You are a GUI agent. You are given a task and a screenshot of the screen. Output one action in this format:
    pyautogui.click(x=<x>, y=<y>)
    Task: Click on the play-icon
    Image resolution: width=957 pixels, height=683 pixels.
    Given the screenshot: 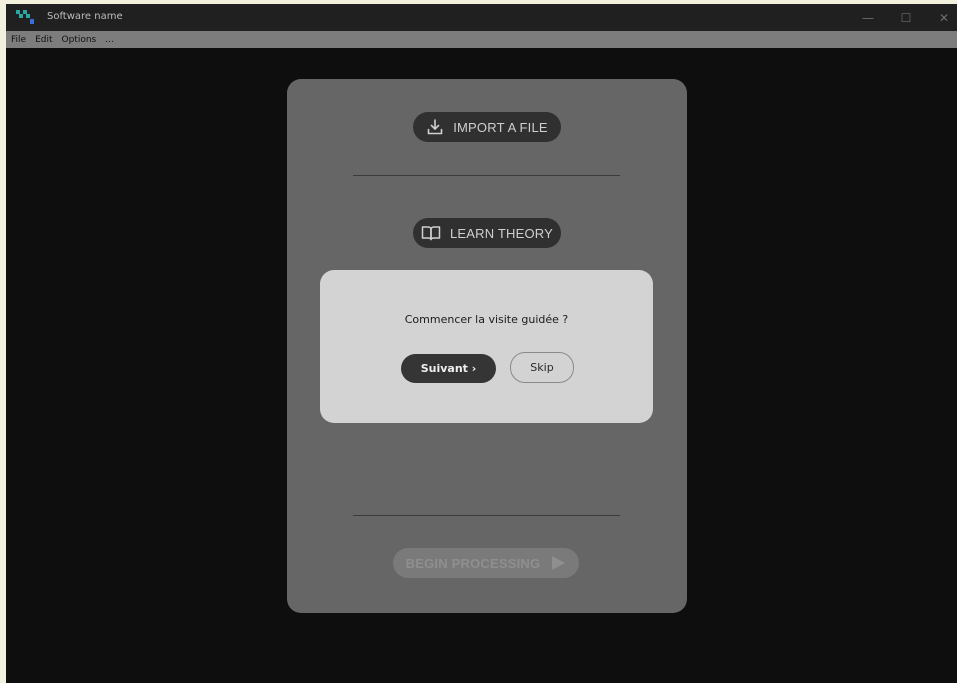 What is the action you would take?
    pyautogui.click(x=558, y=563)
    